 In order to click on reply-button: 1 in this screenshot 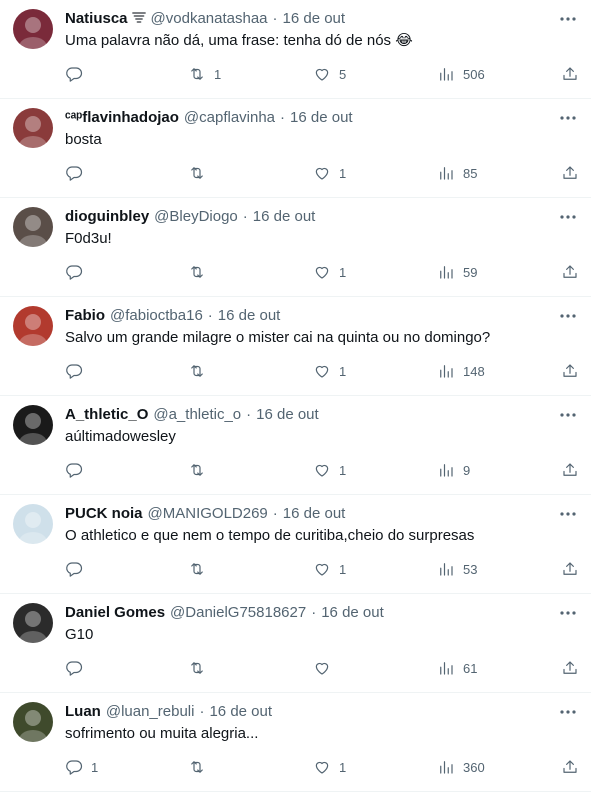, I will do `click(81, 767)`.